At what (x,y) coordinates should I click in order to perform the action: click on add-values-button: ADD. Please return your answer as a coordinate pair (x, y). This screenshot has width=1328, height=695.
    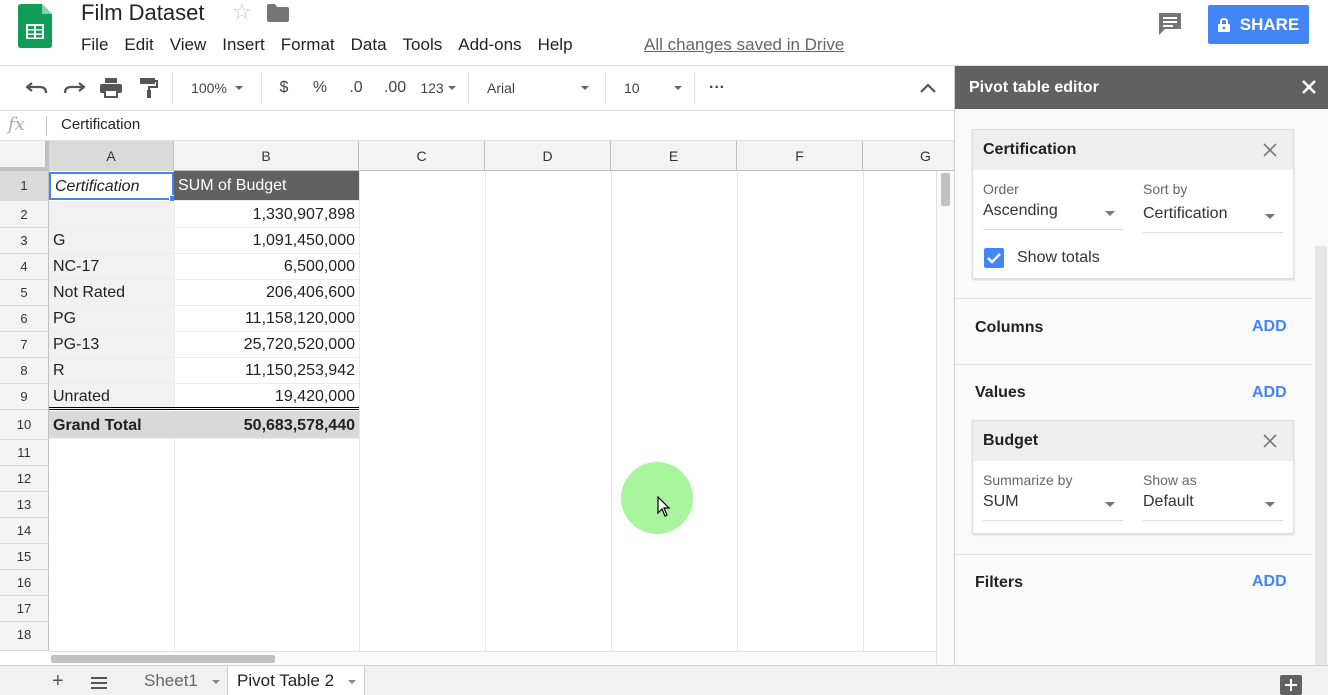
    Looking at the image, I should click on (1269, 393).